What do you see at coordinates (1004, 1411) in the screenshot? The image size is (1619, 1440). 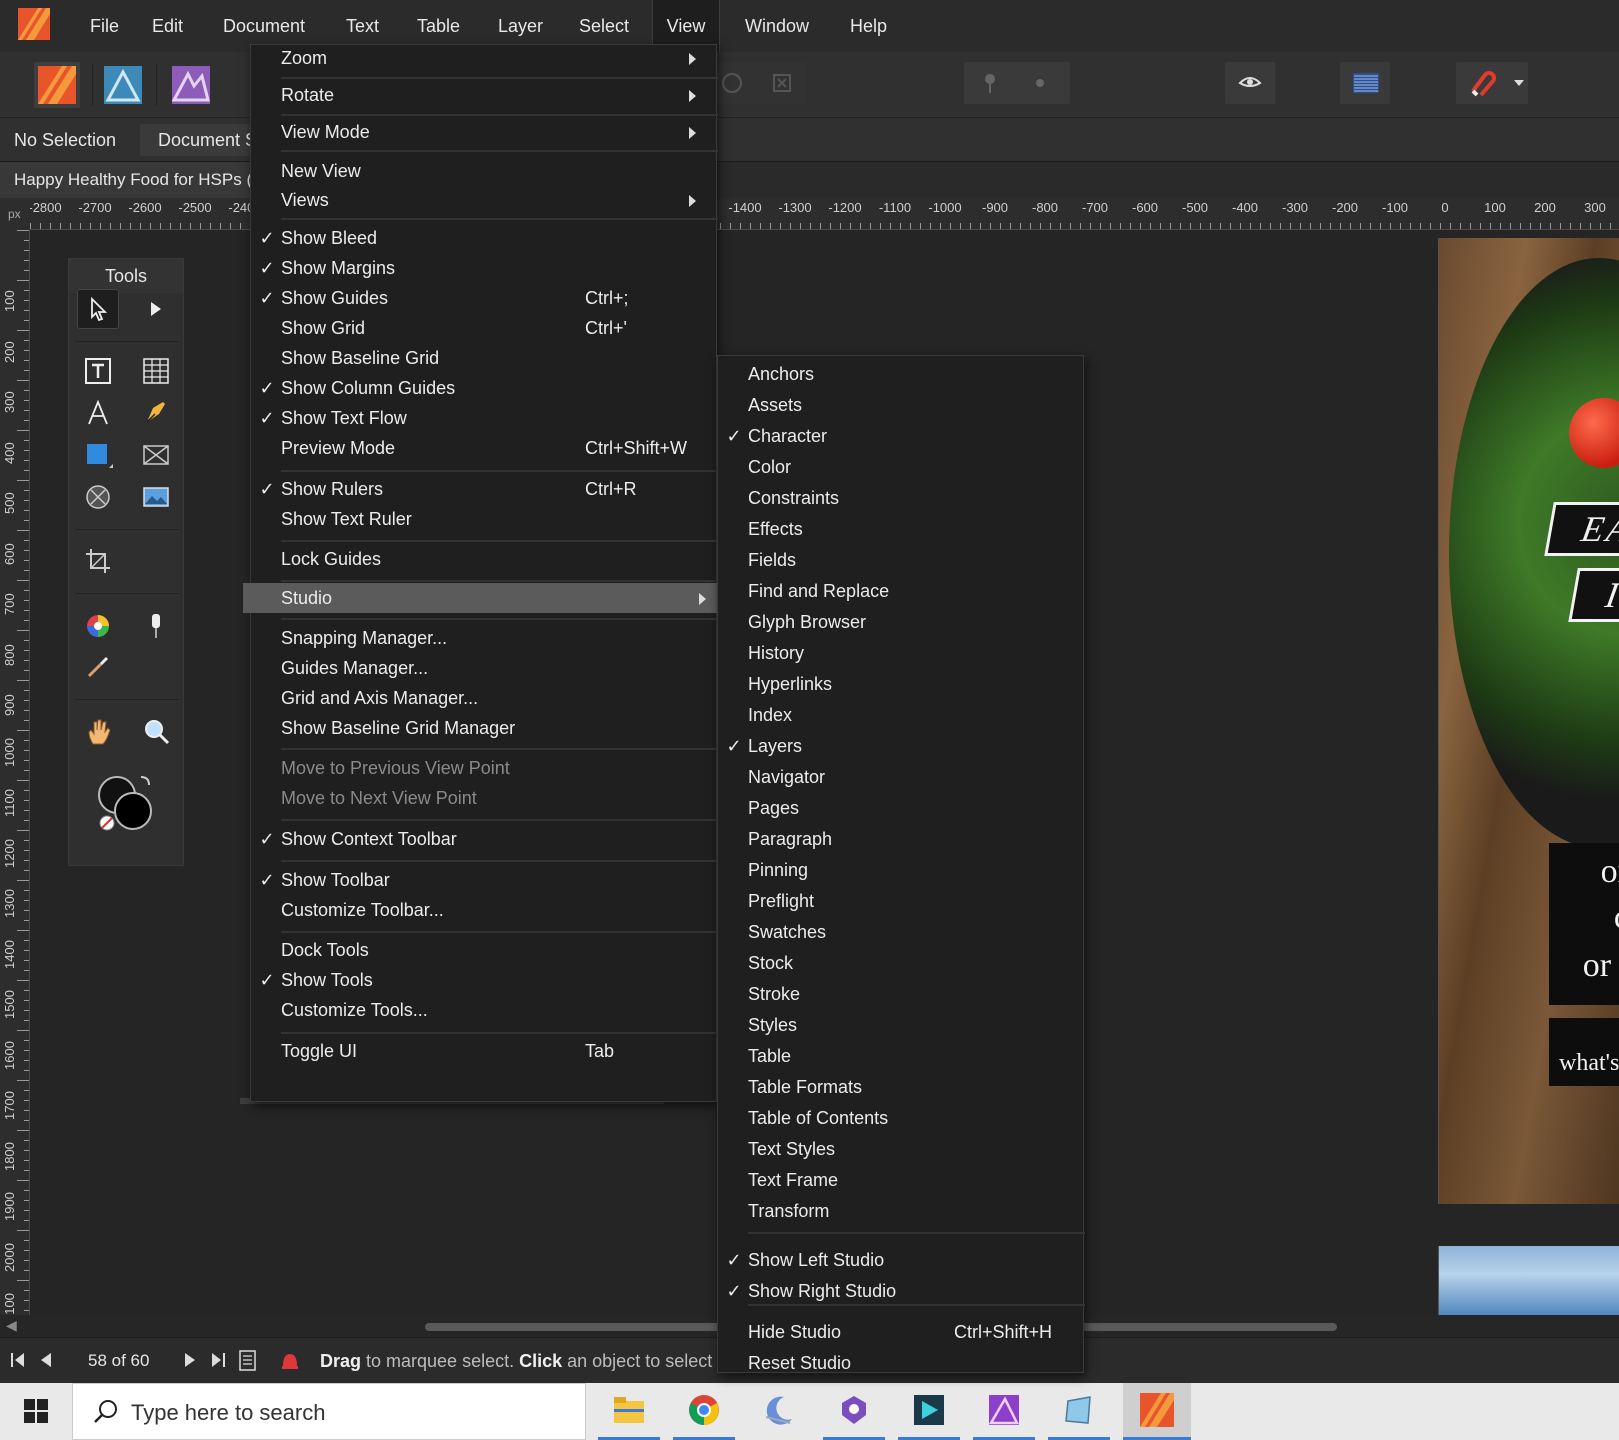 I see `taskbar-affinity-photo` at bounding box center [1004, 1411].